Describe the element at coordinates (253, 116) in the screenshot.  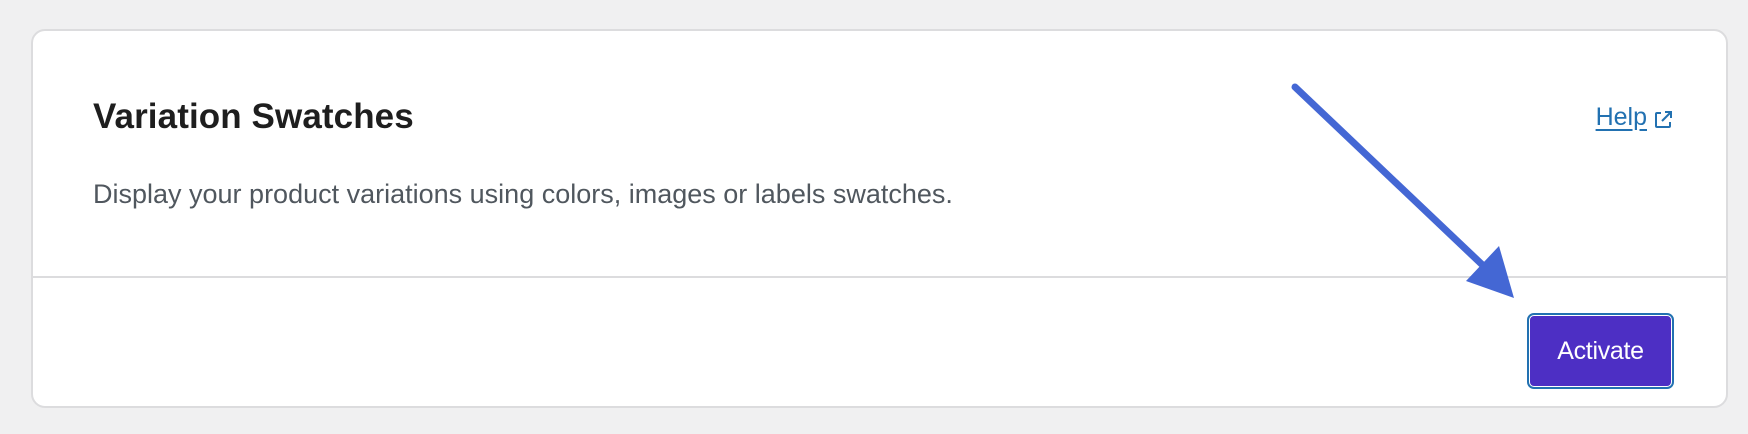
I see `module-title: Variation Swatches` at that location.